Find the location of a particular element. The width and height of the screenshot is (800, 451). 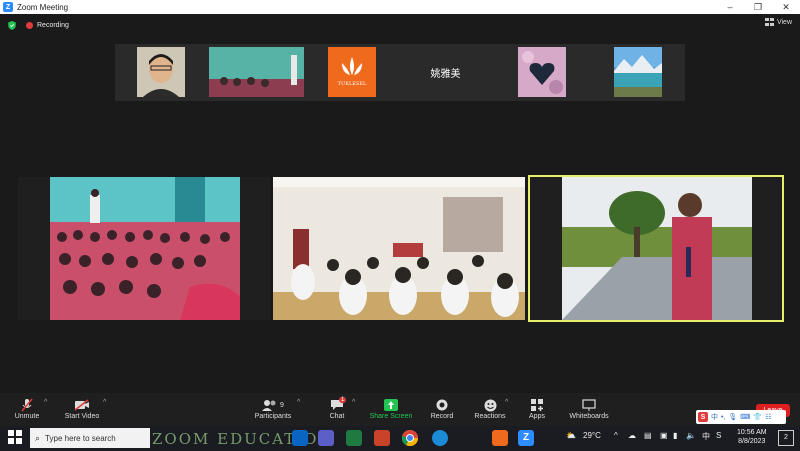

heart-photo is located at coordinates (542, 72).